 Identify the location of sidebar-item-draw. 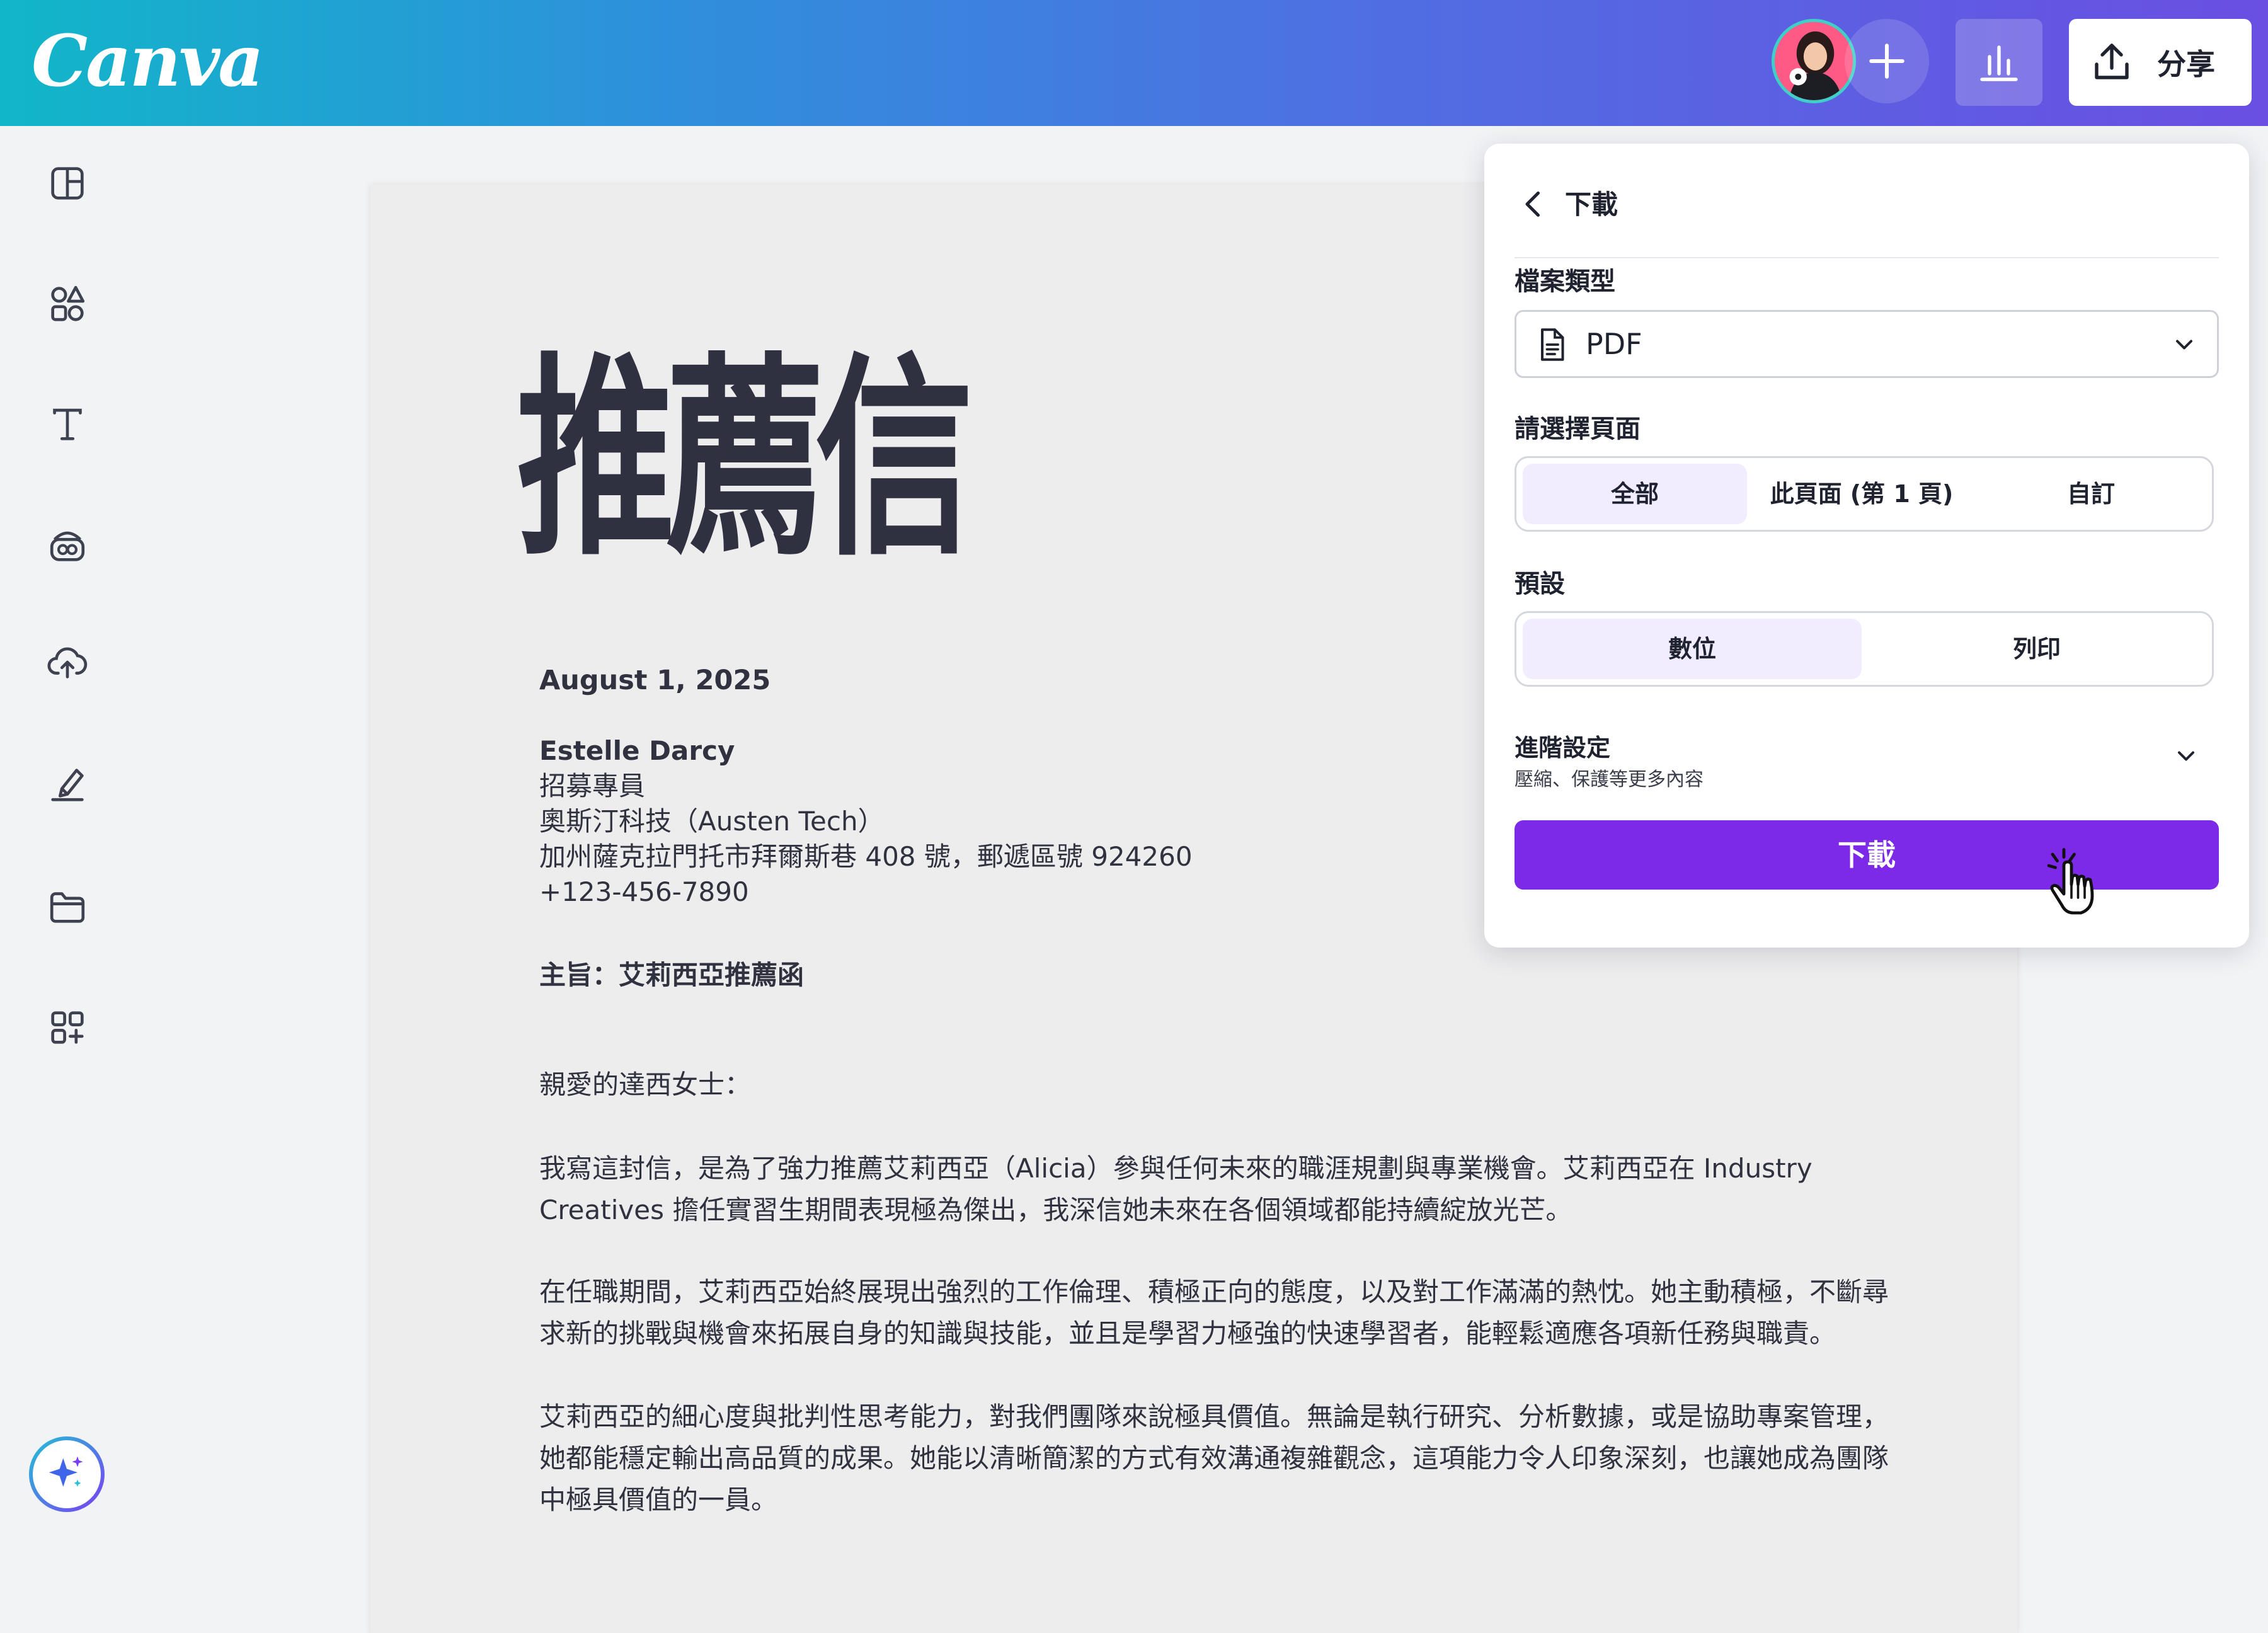
(67, 783).